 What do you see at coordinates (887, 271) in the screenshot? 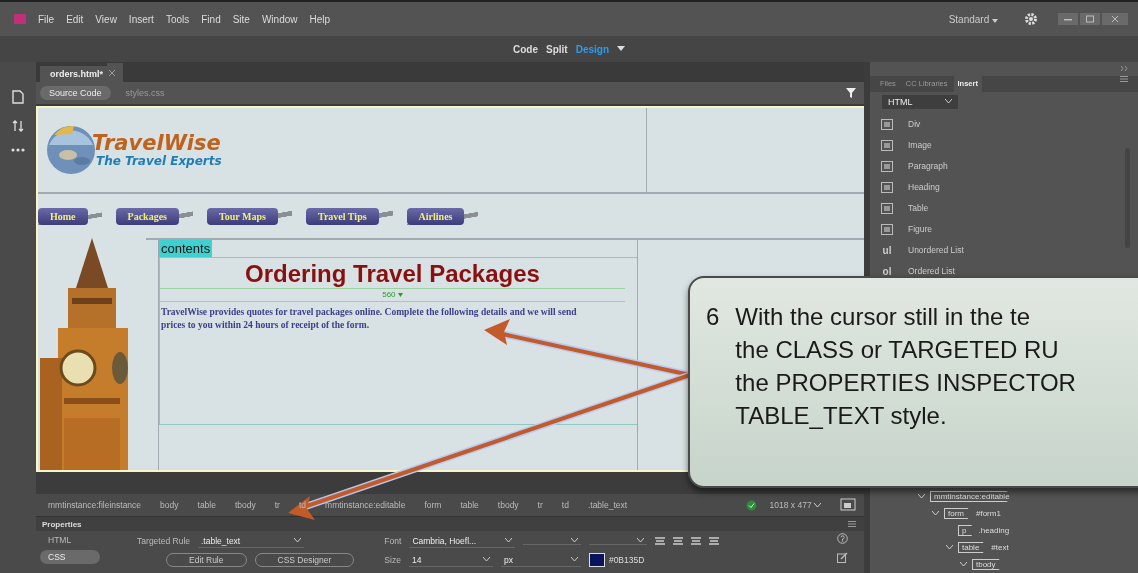
I see `list-glyph: ol` at bounding box center [887, 271].